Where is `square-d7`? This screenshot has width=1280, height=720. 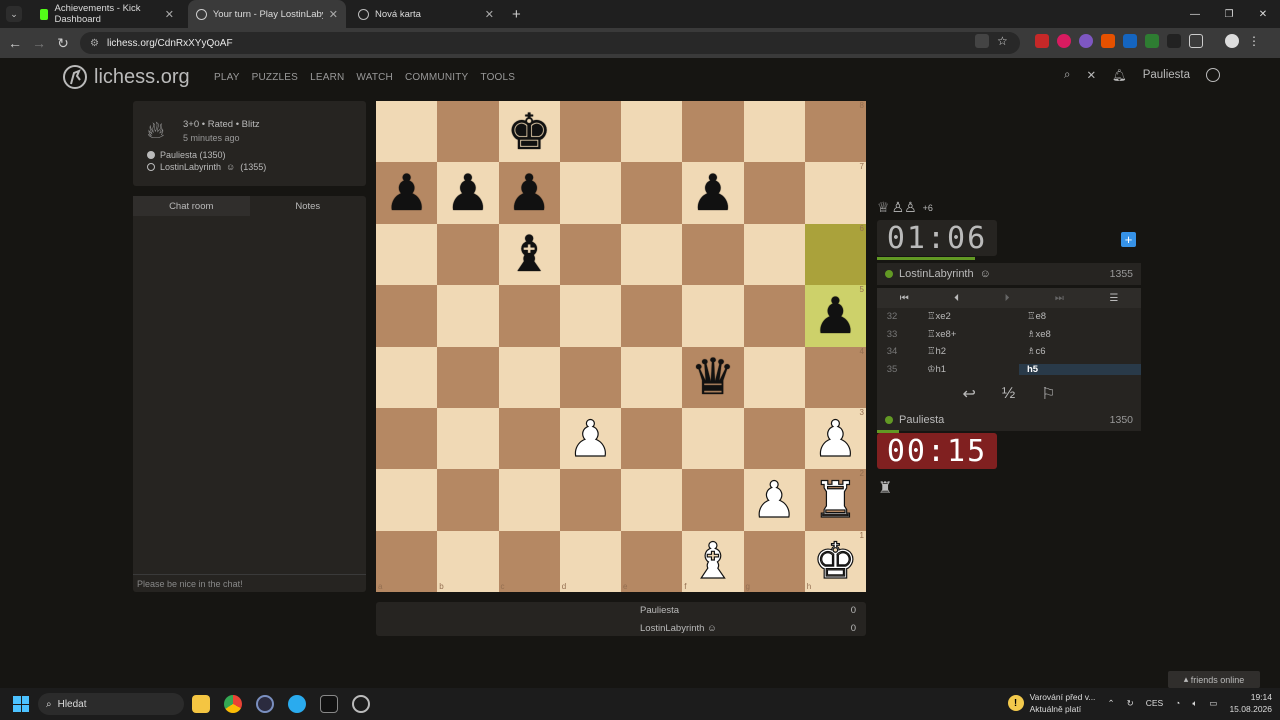
square-d7 is located at coordinates (590, 193).